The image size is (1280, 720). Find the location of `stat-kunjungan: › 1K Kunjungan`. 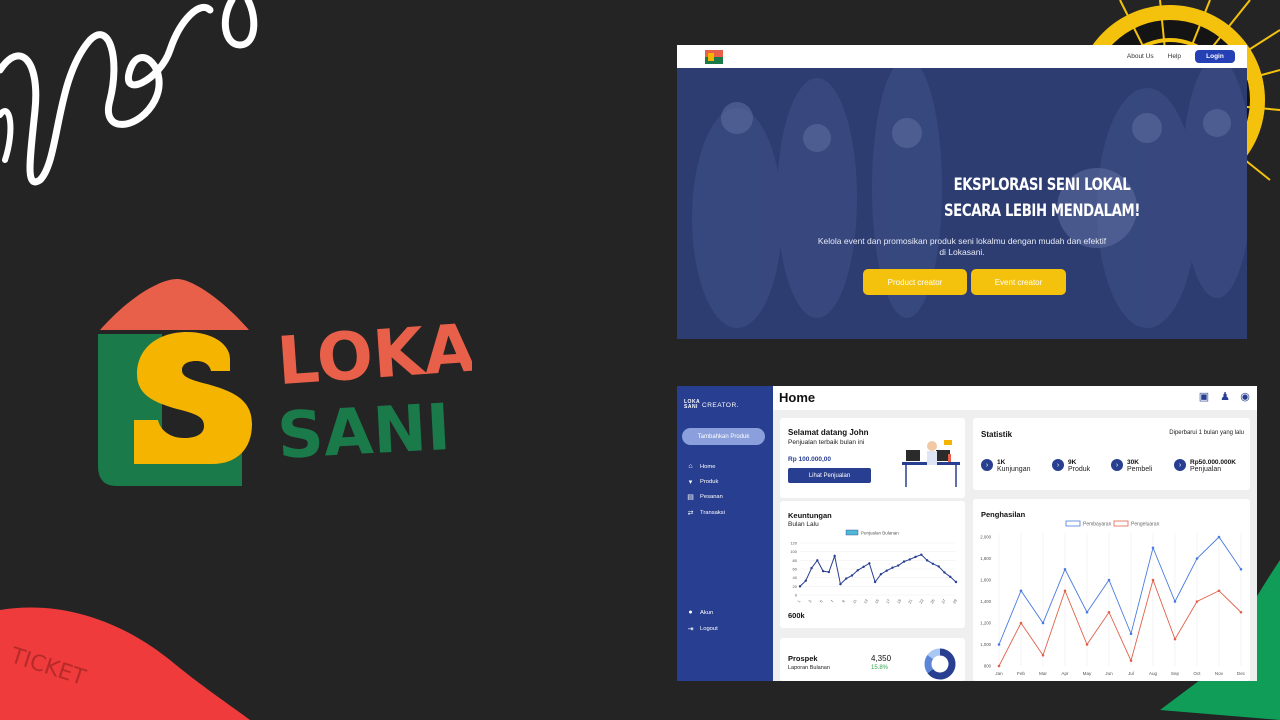

stat-kunjungan: › 1K Kunjungan is located at coordinates (1005, 466).